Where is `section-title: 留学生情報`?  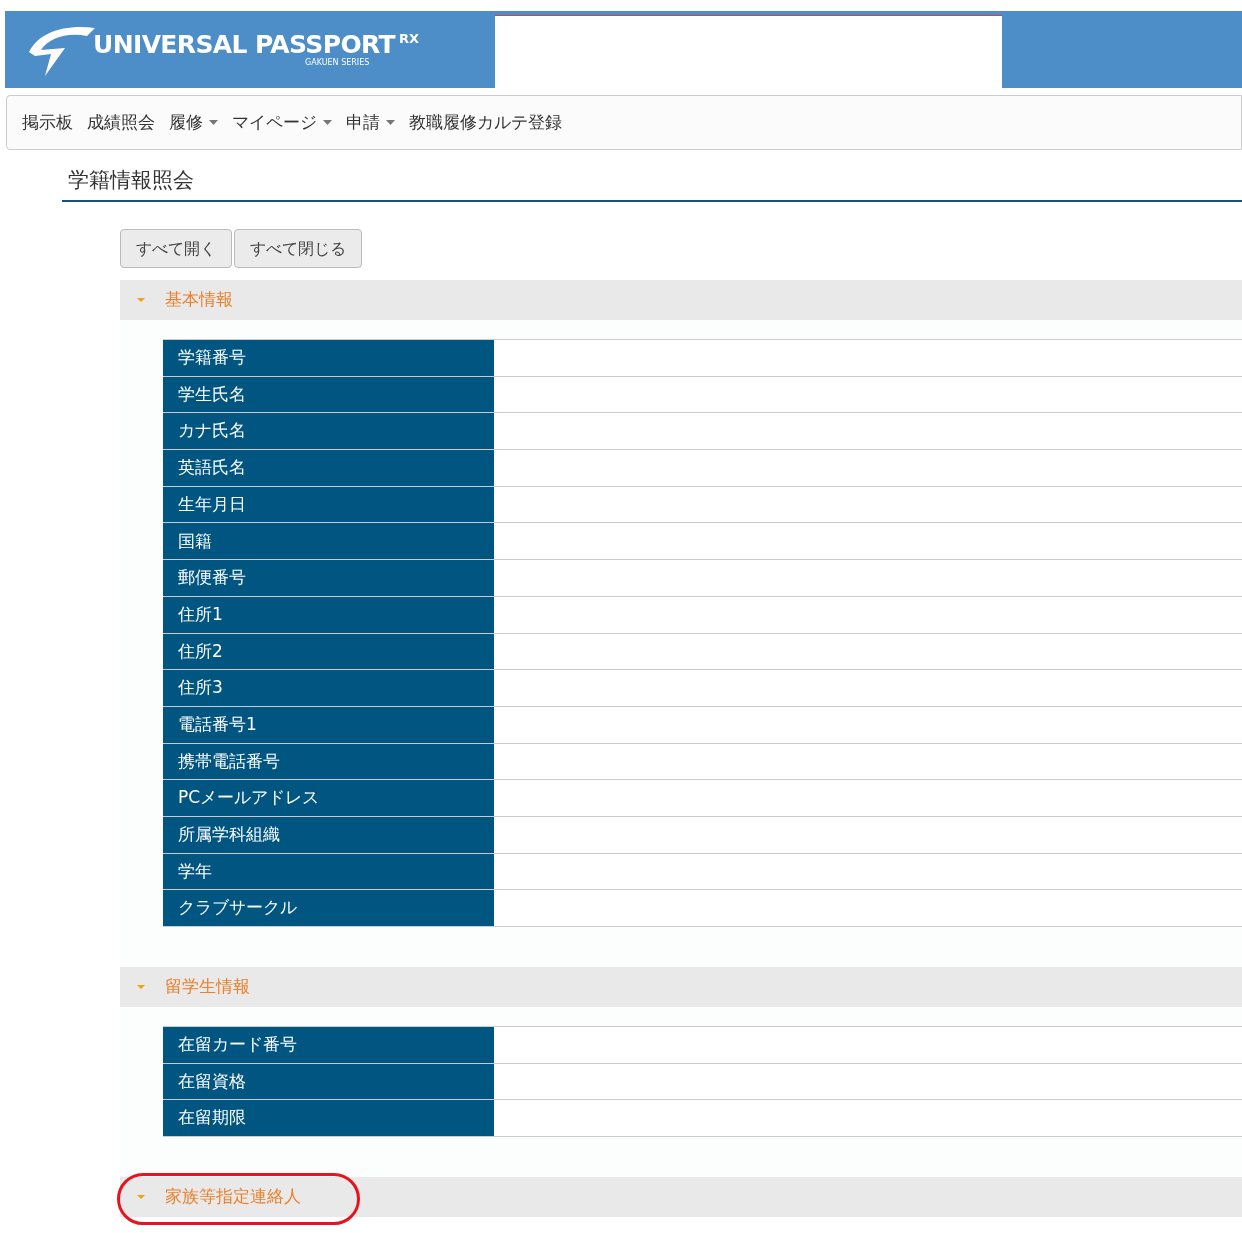 section-title: 留学生情報 is located at coordinates (207, 987).